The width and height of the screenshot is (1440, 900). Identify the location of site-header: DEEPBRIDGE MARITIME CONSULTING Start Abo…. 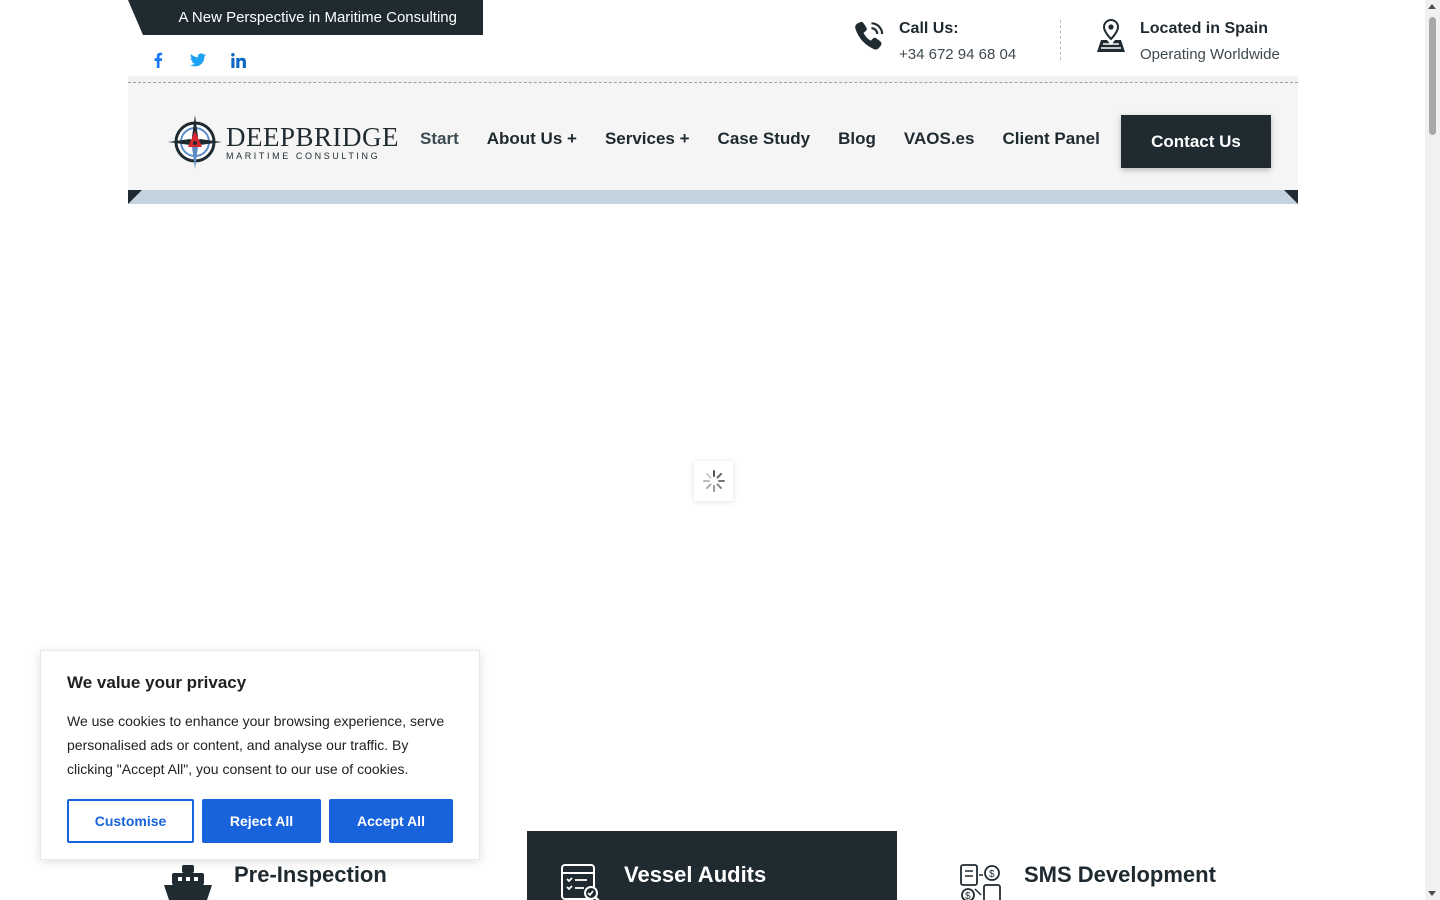
(713, 133).